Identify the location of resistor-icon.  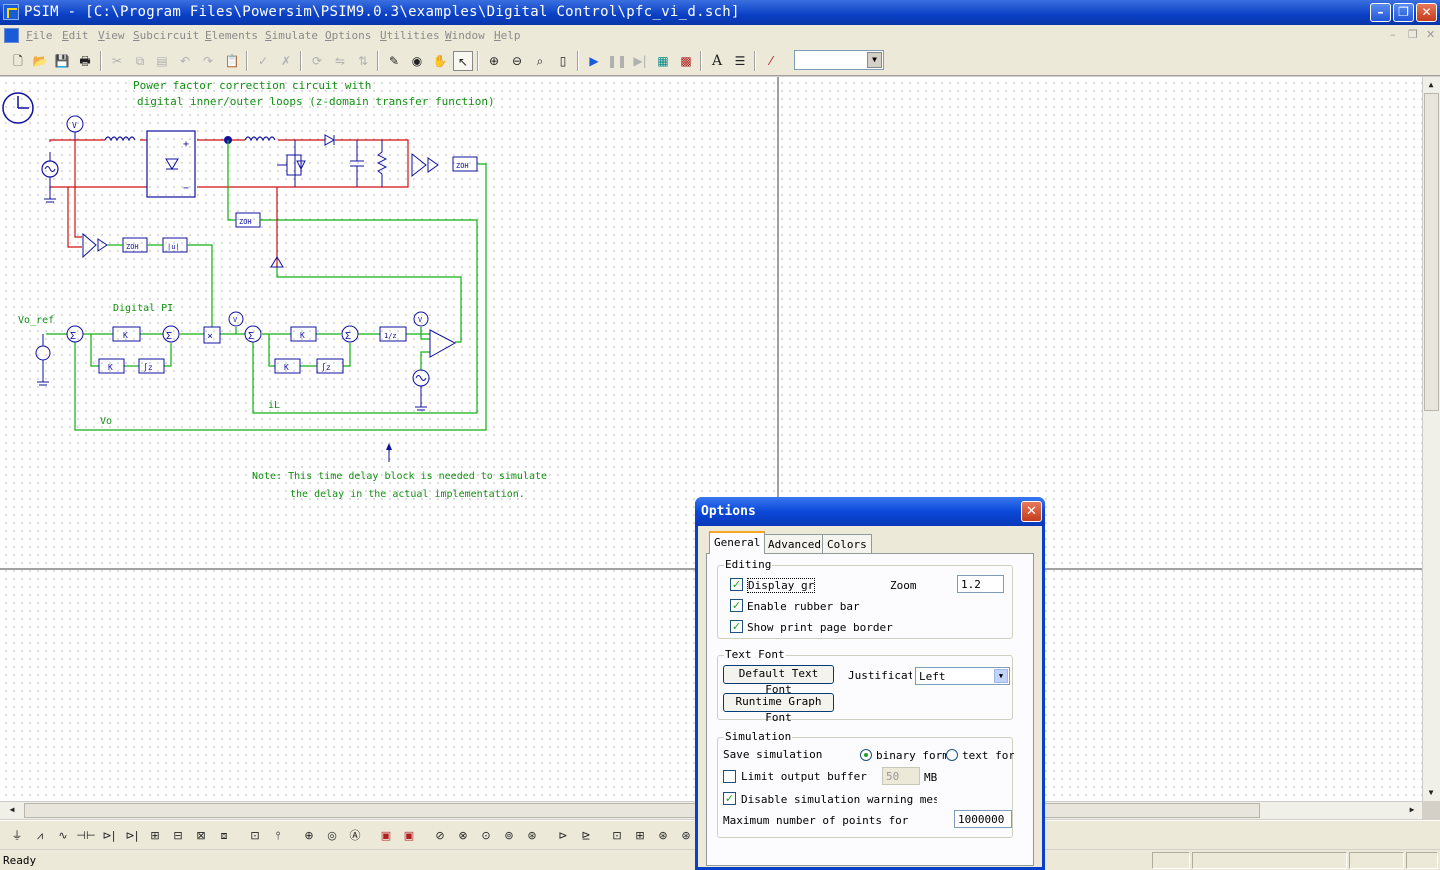
(382, 163).